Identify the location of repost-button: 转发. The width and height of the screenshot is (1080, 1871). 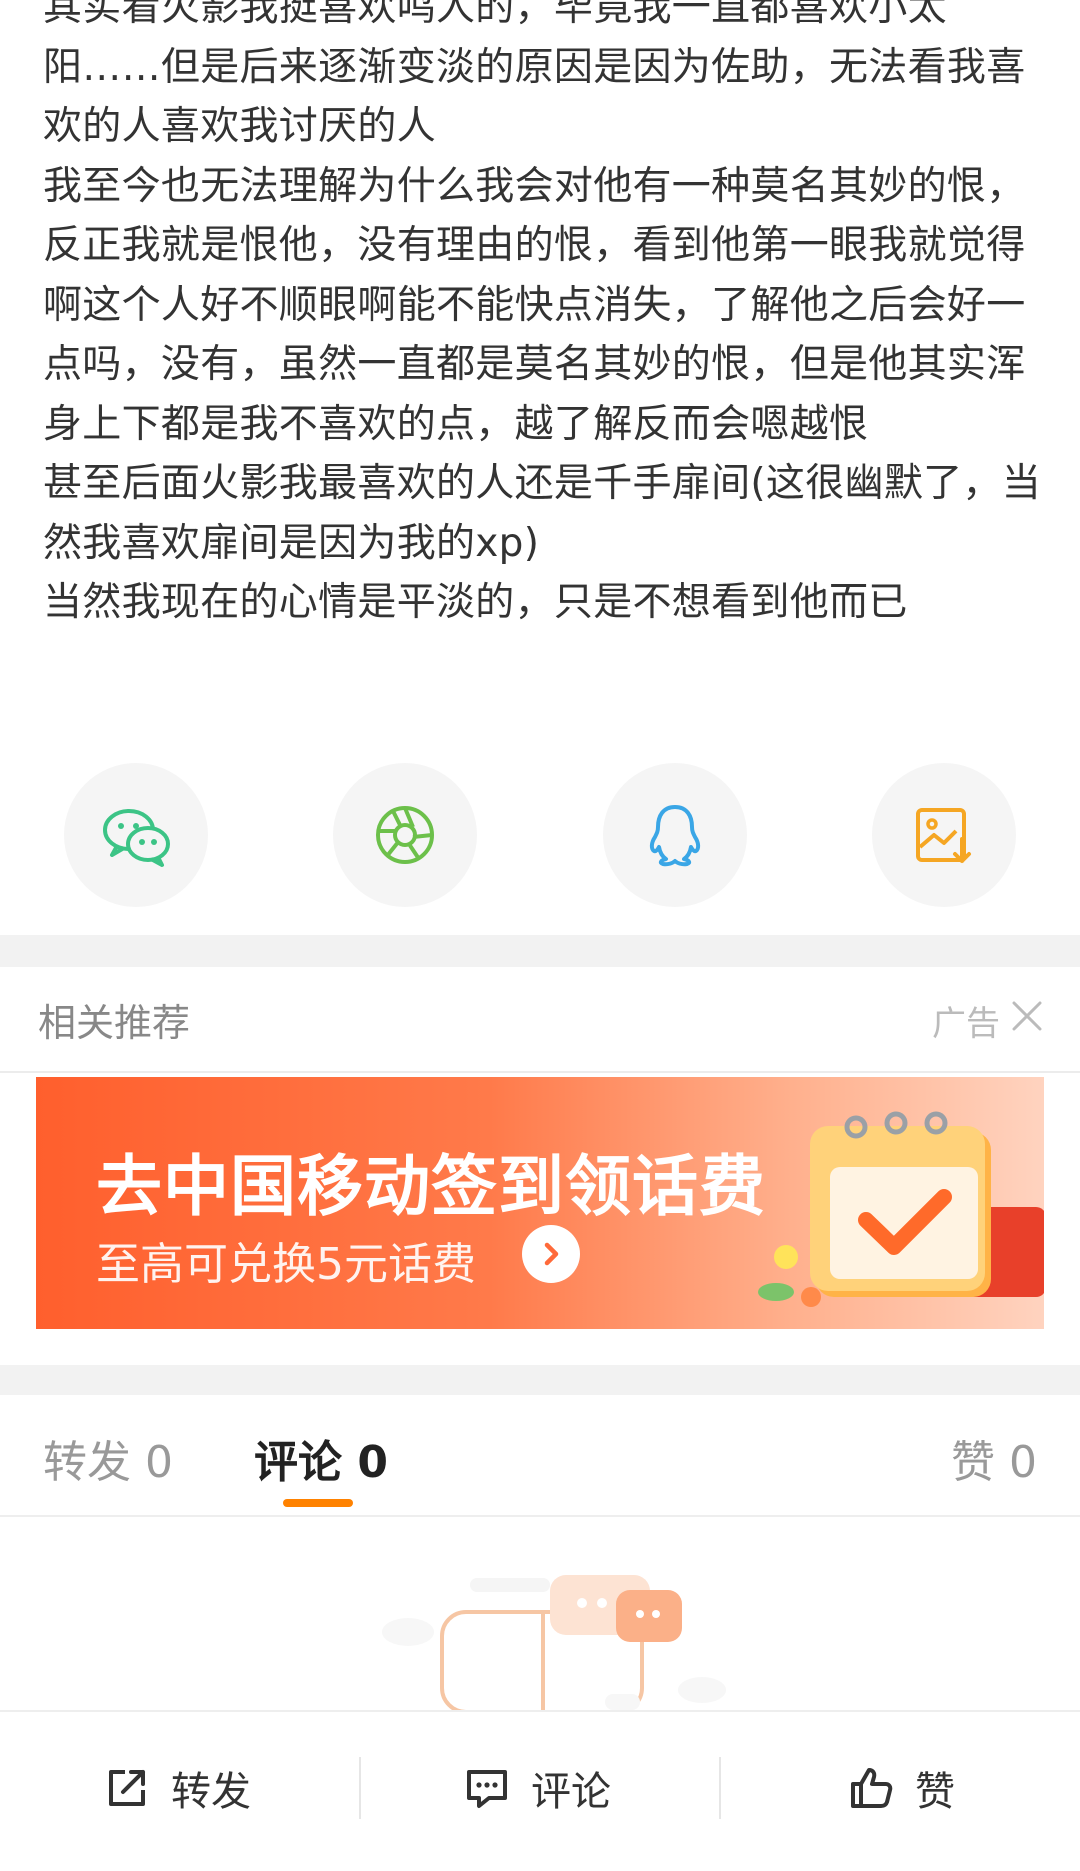
(177, 1788).